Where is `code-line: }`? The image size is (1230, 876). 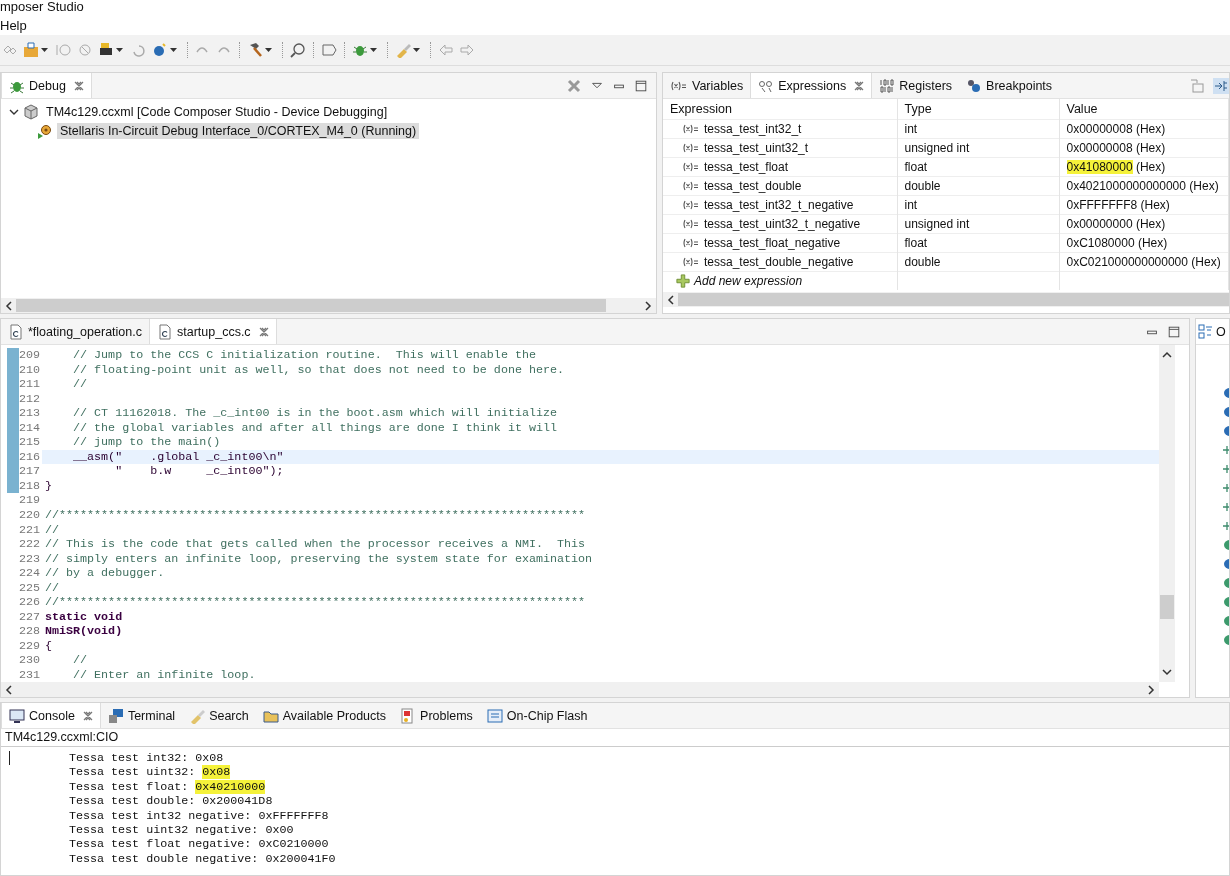 code-line: } is located at coordinates (49, 485).